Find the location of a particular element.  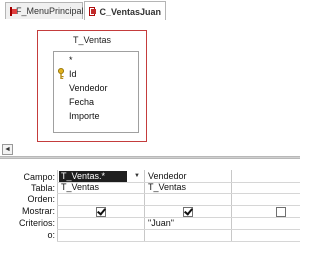

dropdown-arrow-icon: ▼ is located at coordinates (137, 176).